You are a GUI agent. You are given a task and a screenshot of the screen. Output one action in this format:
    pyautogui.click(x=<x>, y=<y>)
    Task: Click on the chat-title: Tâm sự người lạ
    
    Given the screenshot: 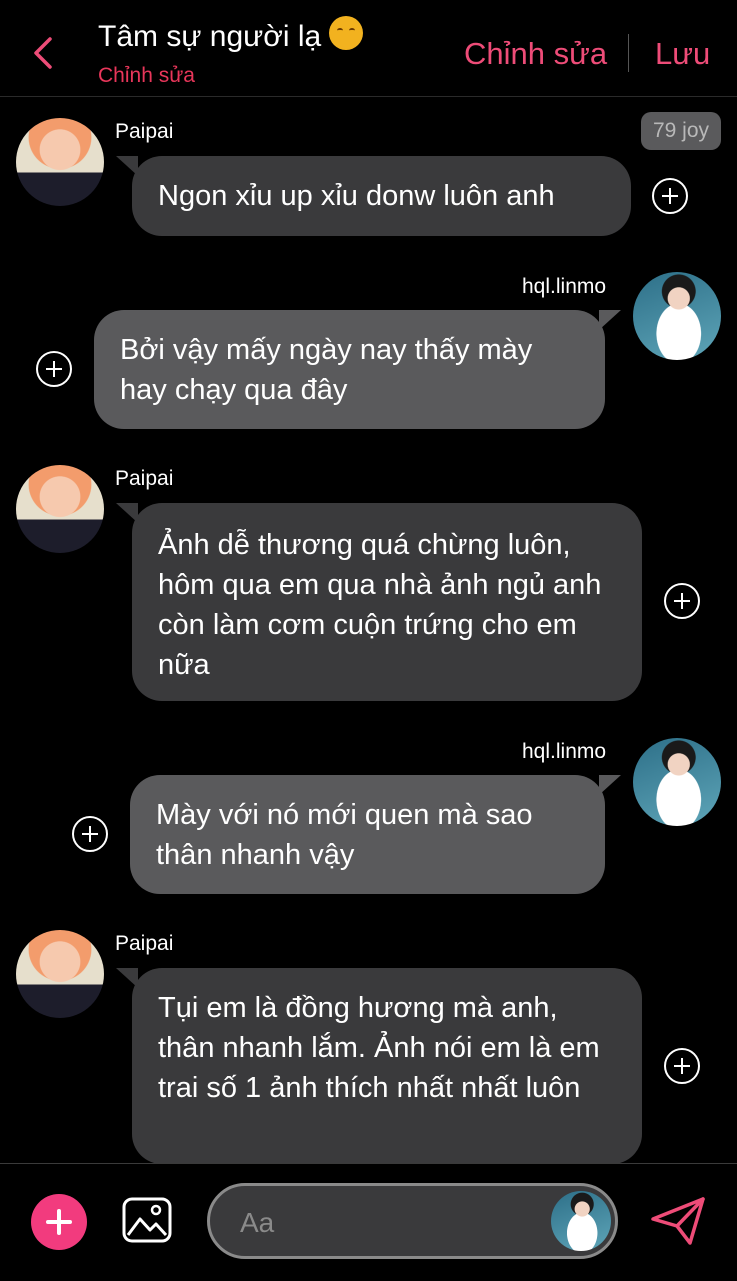 What is the action you would take?
    pyautogui.click(x=231, y=35)
    